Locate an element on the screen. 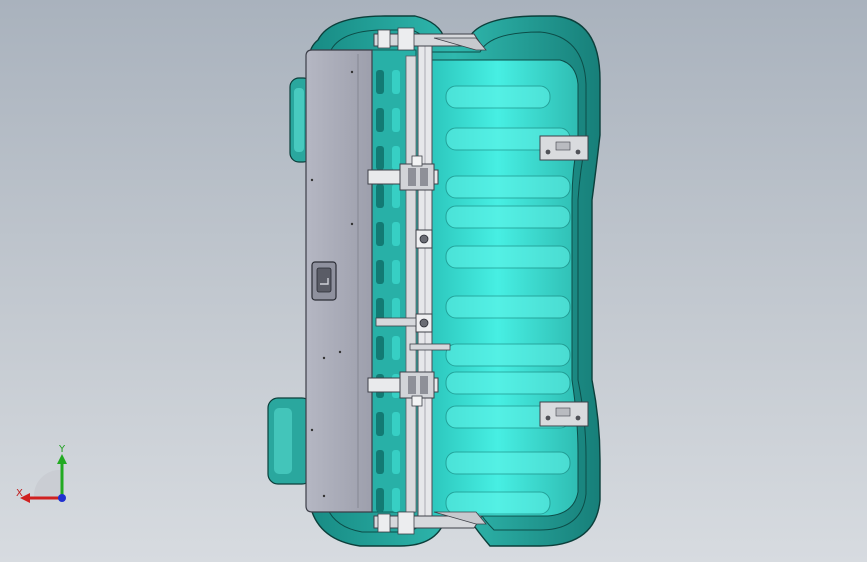 The image size is (867, 562). mount-bracket-upper is located at coordinates (564, 148).